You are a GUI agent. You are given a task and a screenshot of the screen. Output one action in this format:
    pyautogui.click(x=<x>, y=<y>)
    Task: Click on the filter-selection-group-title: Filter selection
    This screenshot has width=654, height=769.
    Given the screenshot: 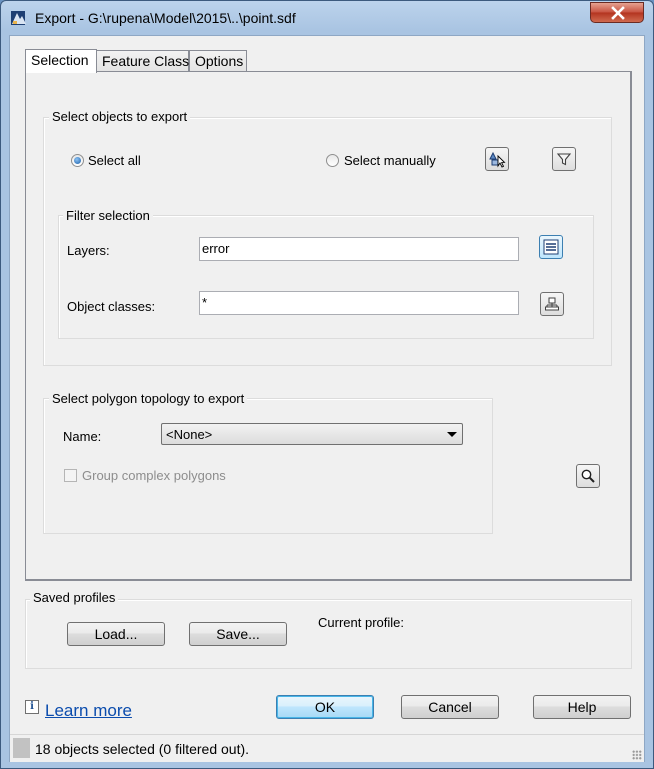 What is the action you would take?
    pyautogui.click(x=108, y=215)
    